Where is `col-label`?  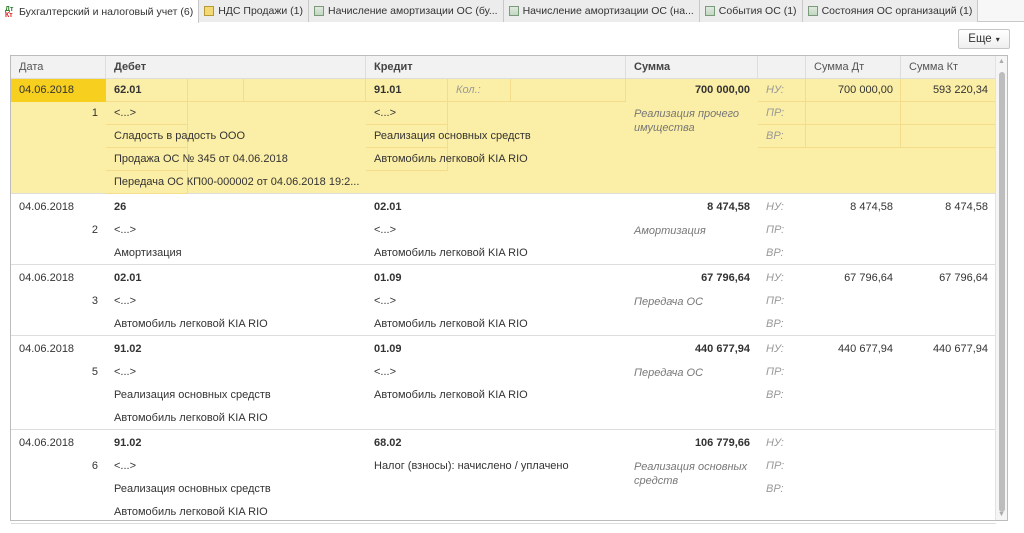 col-label is located at coordinates (782, 67).